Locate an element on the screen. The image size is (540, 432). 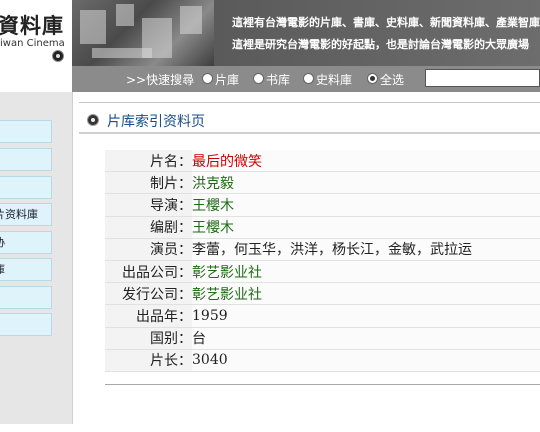
radio-select-all-label: 全选 is located at coordinates (392, 79).